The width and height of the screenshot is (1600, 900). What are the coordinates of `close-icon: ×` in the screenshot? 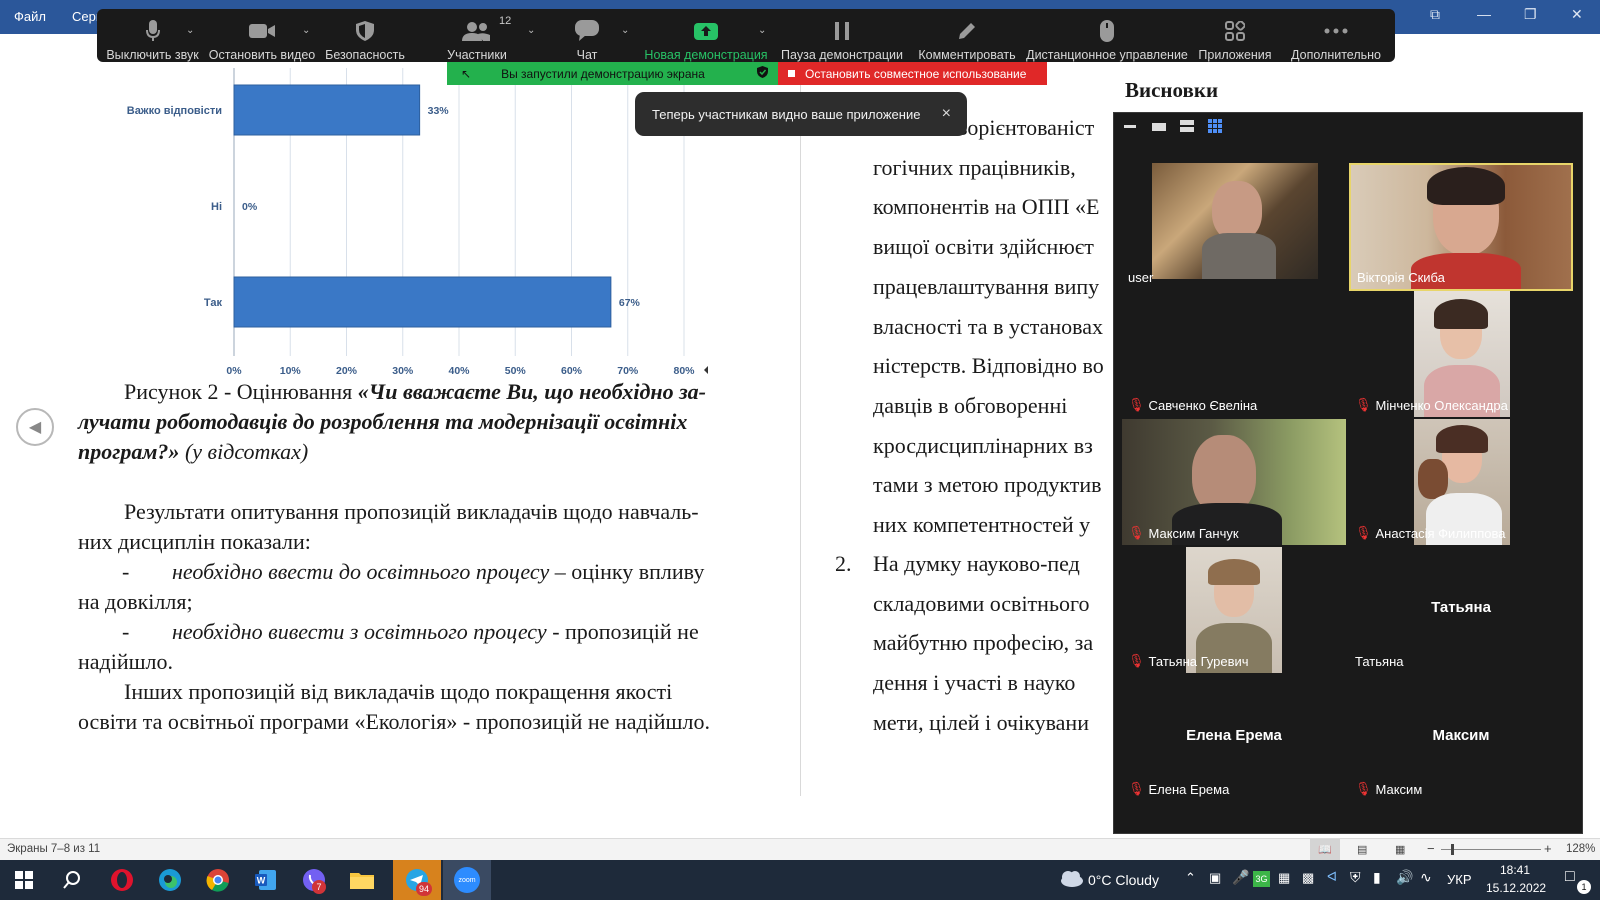 It's located at (946, 114).